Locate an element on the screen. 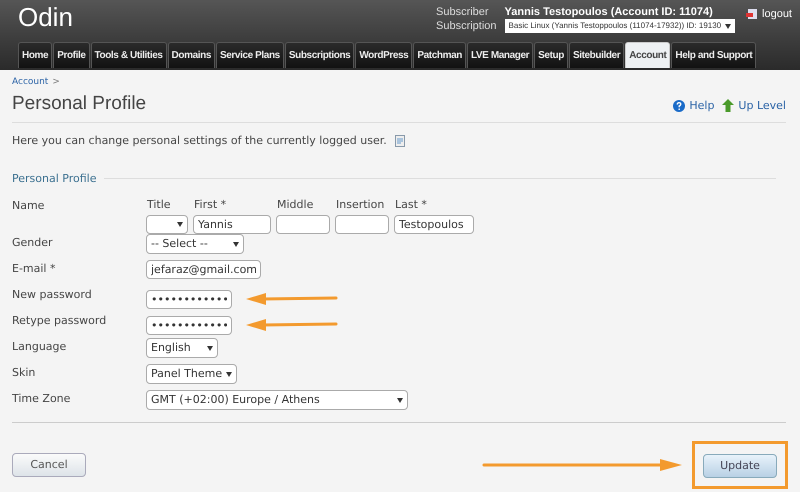 The width and height of the screenshot is (800, 492). input-field: Yannis is located at coordinates (232, 224).